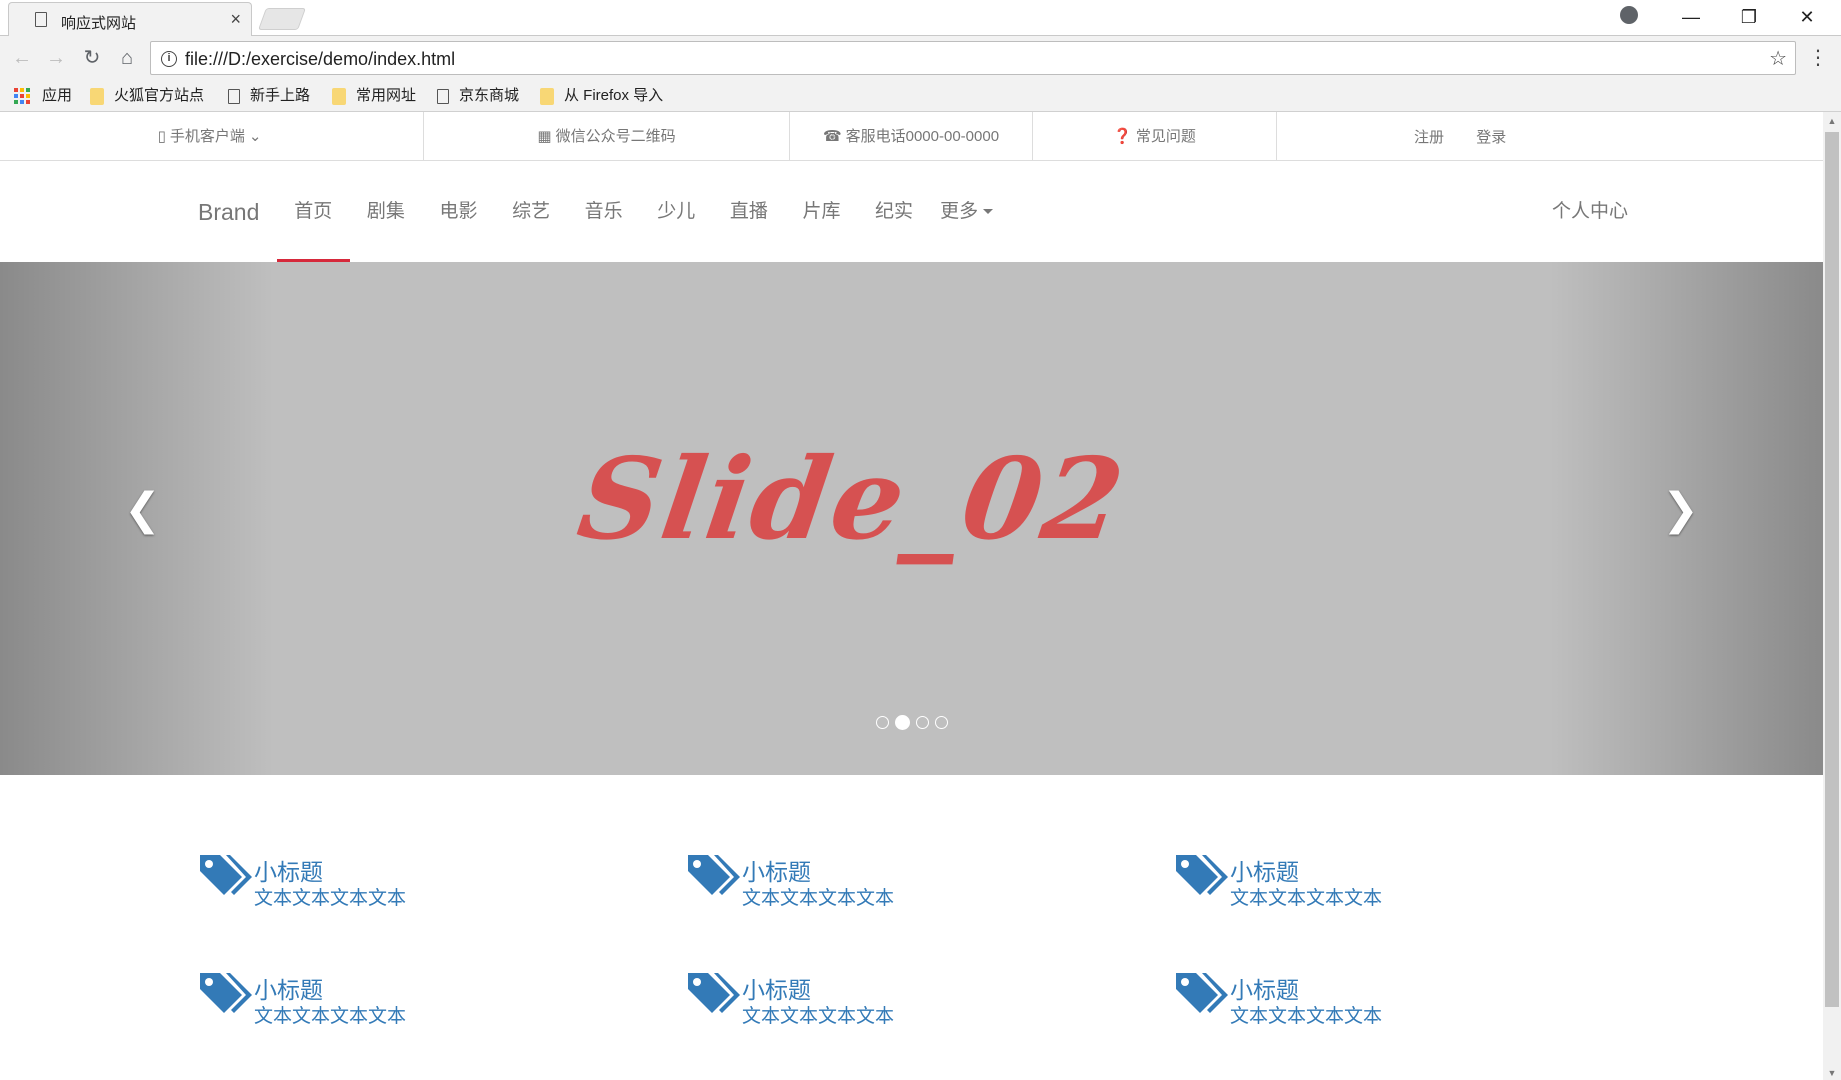 This screenshot has height=1080, width=1841. I want to click on browser-titlebar: 响应式网站 × — ❐ ✕, so click(920, 18).